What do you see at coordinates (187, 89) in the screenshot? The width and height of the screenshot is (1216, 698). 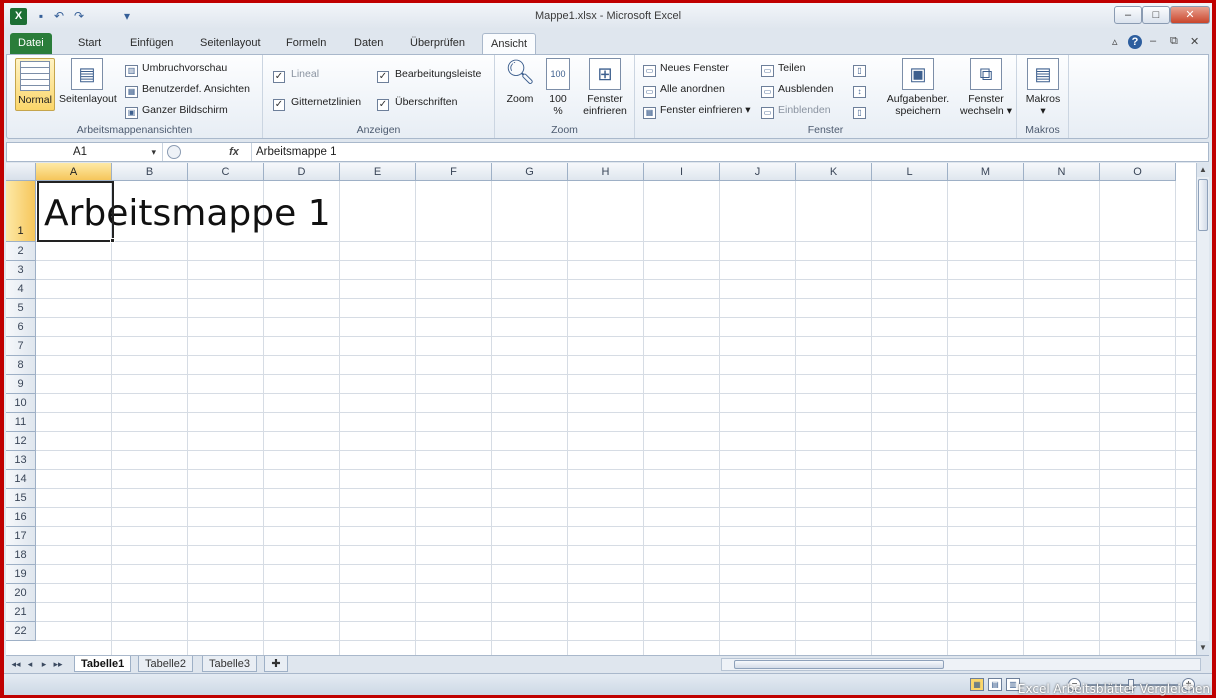 I see `custom-views-button: ▦ Benutzerdef. Ansichten` at bounding box center [187, 89].